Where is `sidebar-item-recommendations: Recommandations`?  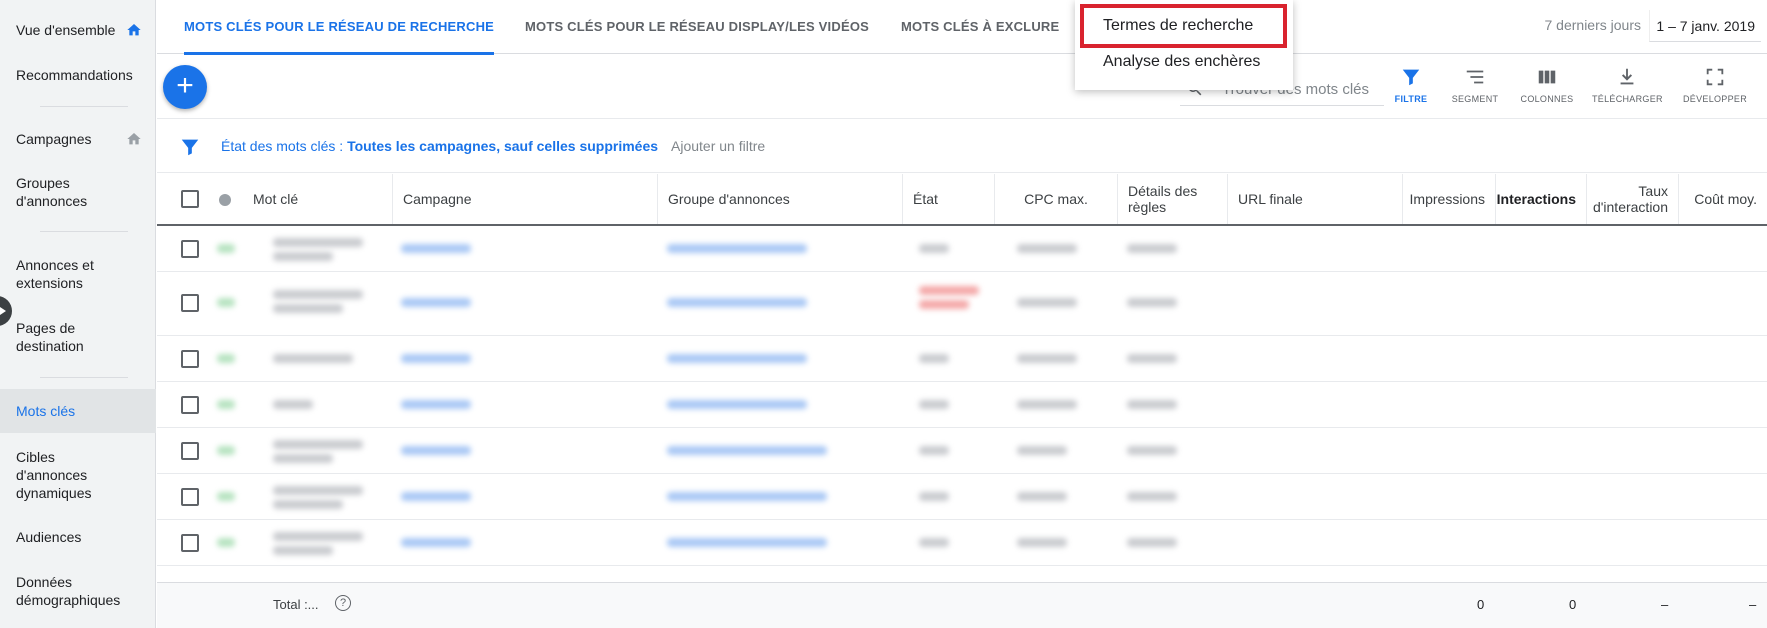 sidebar-item-recommendations: Recommandations is located at coordinates (78, 75).